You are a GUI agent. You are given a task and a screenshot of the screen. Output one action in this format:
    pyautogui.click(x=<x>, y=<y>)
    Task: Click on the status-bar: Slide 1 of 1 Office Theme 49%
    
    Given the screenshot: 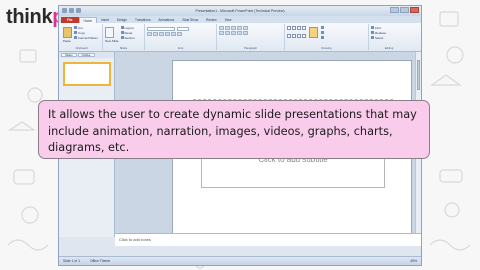 What is the action you would take?
    pyautogui.click(x=240, y=260)
    